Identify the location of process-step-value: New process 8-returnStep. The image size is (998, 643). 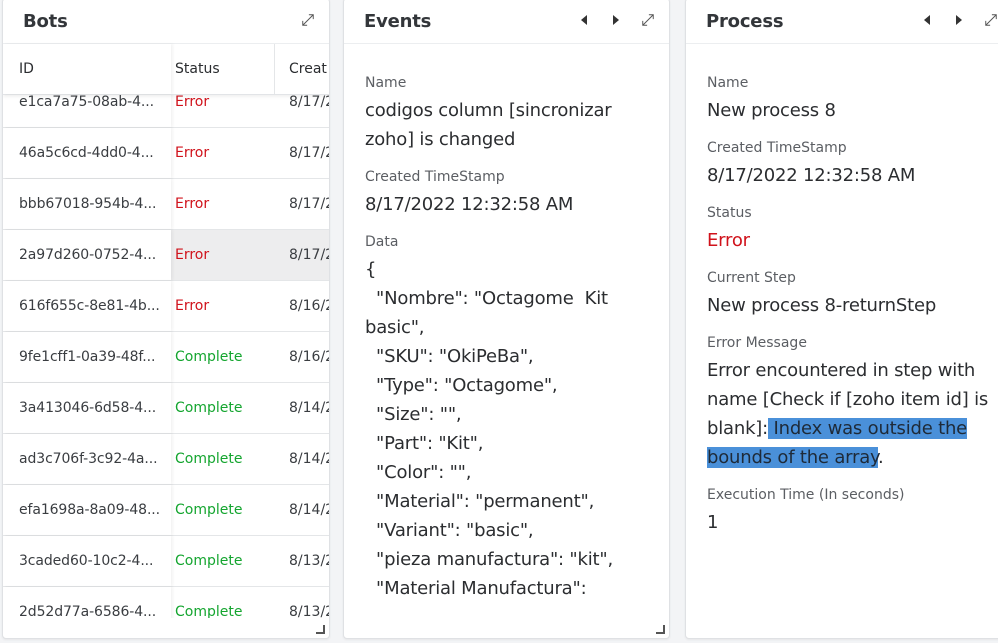
(822, 305).